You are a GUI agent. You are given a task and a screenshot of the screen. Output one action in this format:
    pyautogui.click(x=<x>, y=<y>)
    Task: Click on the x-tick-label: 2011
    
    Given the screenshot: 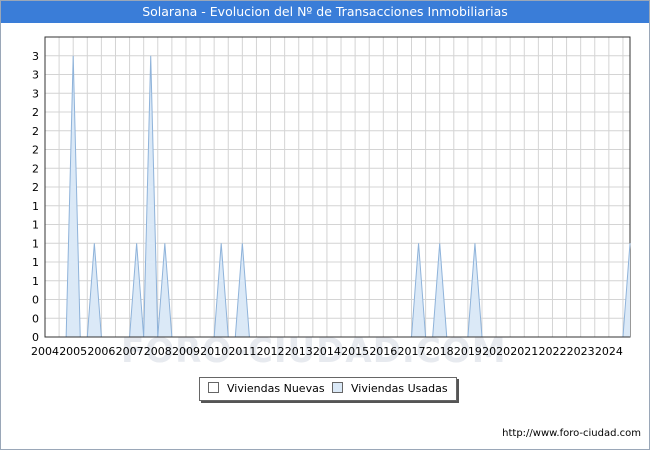 What is the action you would take?
    pyautogui.click(x=242, y=351)
    